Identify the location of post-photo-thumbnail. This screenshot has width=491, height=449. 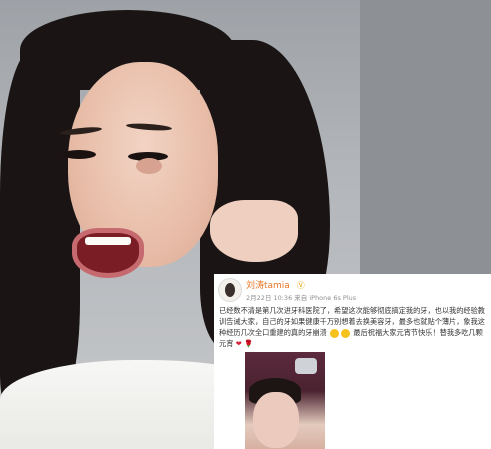
(285, 400).